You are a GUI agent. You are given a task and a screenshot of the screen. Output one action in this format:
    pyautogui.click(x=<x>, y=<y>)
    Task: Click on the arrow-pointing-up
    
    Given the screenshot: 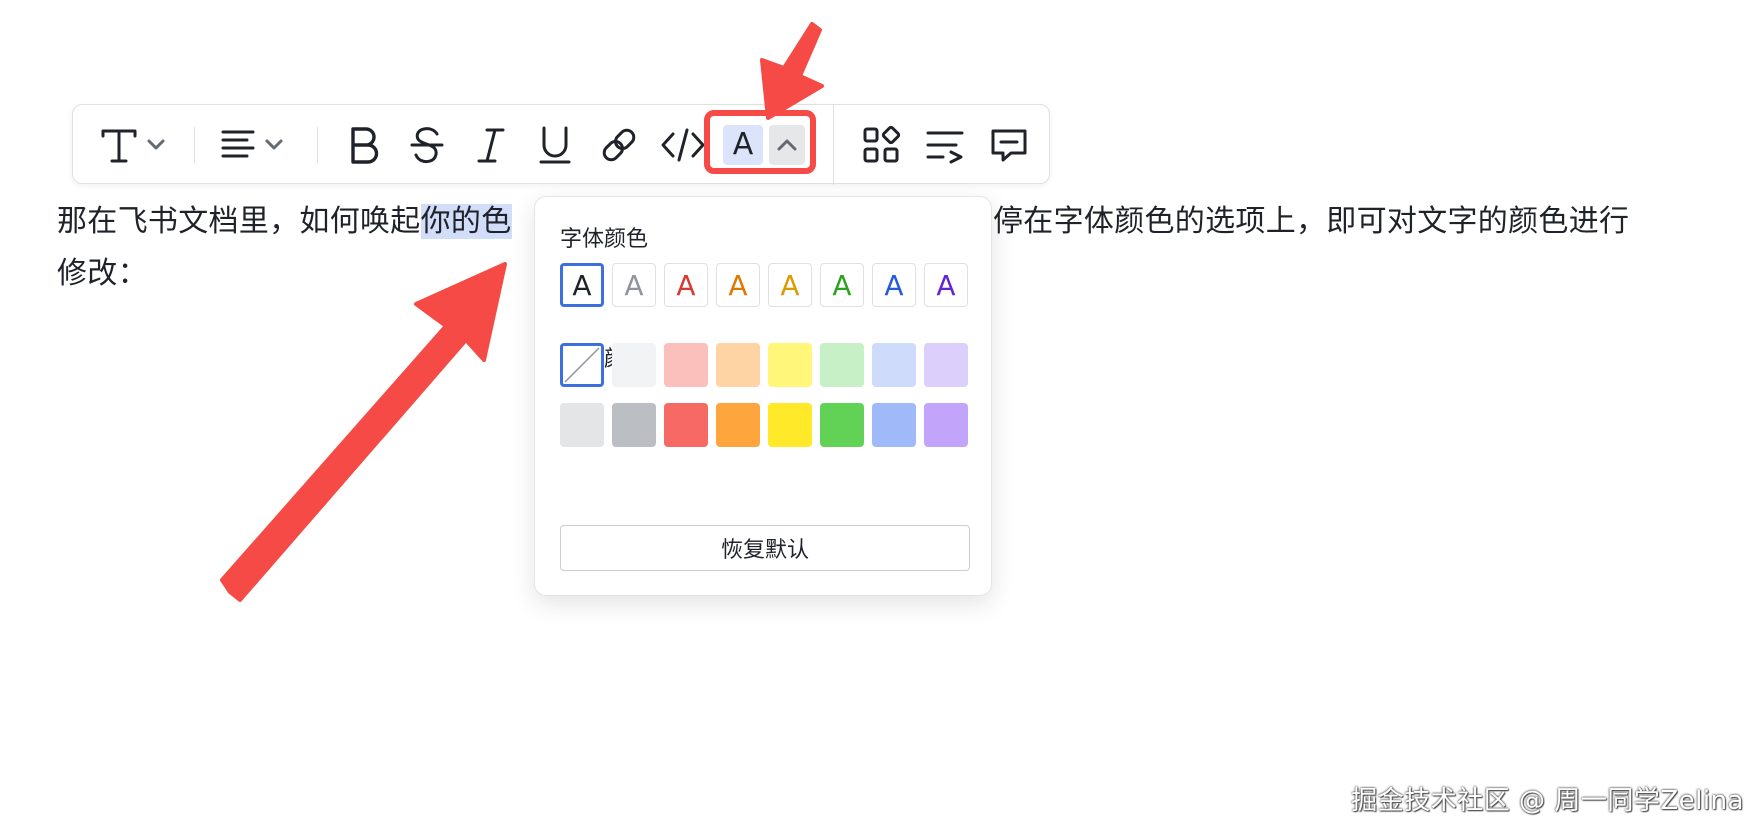 What is the action you would take?
    pyautogui.click(x=363, y=432)
    